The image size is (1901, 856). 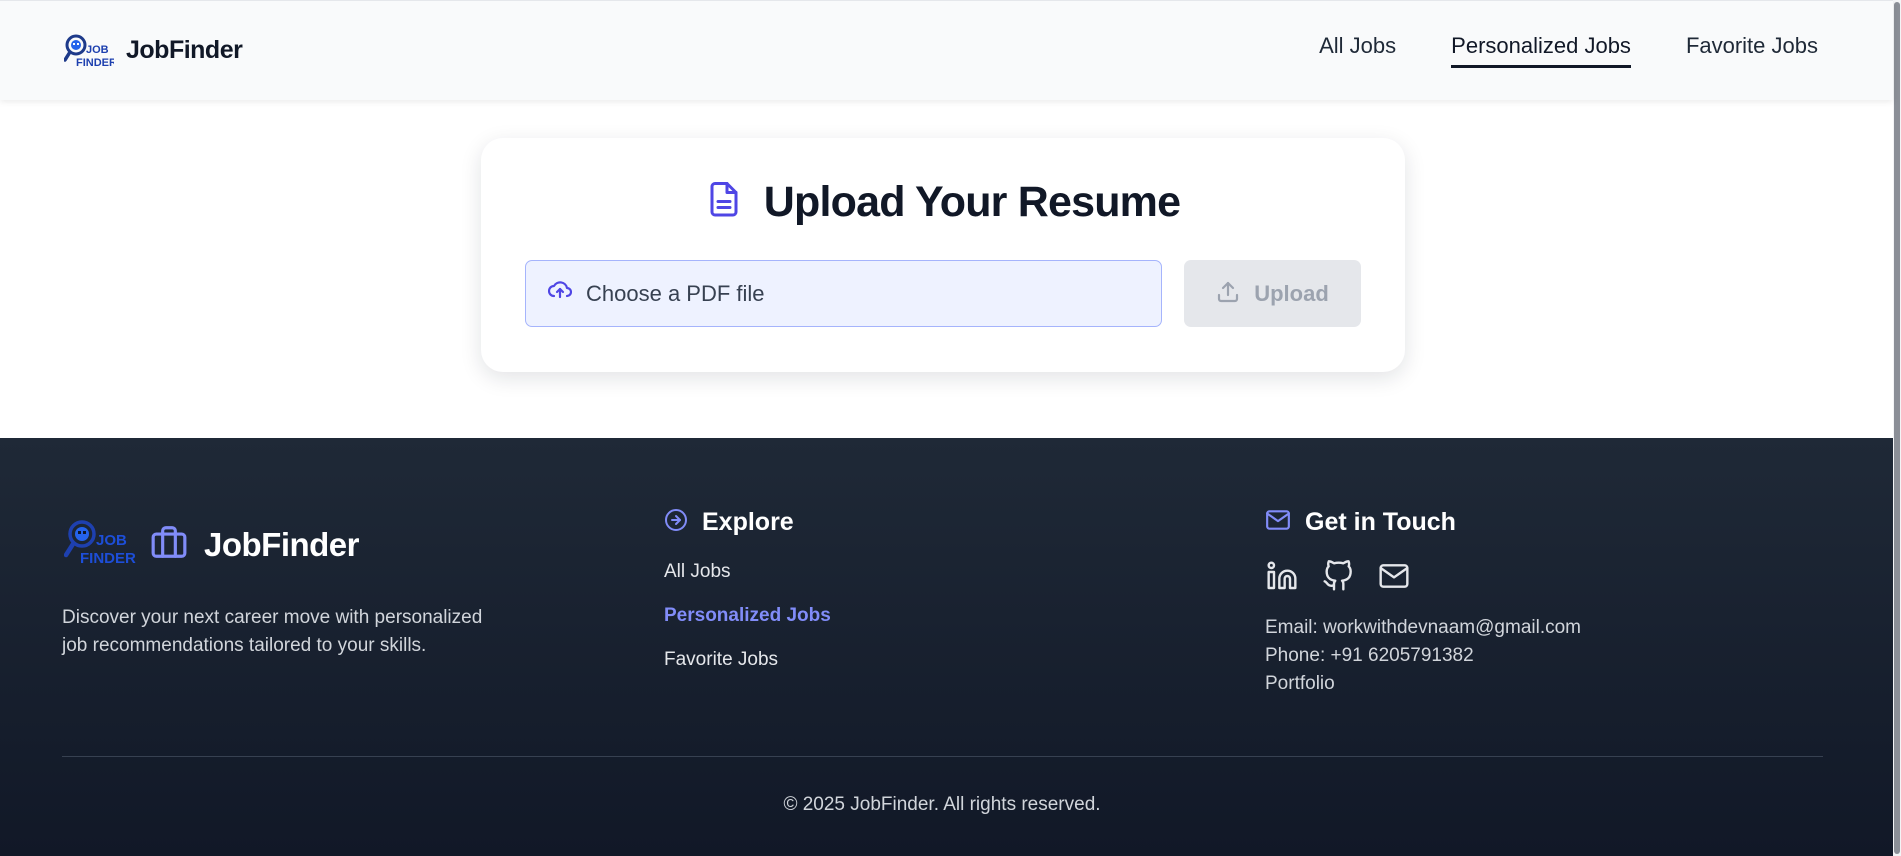 What do you see at coordinates (676, 522) in the screenshot?
I see `arrow-right-circle-icon` at bounding box center [676, 522].